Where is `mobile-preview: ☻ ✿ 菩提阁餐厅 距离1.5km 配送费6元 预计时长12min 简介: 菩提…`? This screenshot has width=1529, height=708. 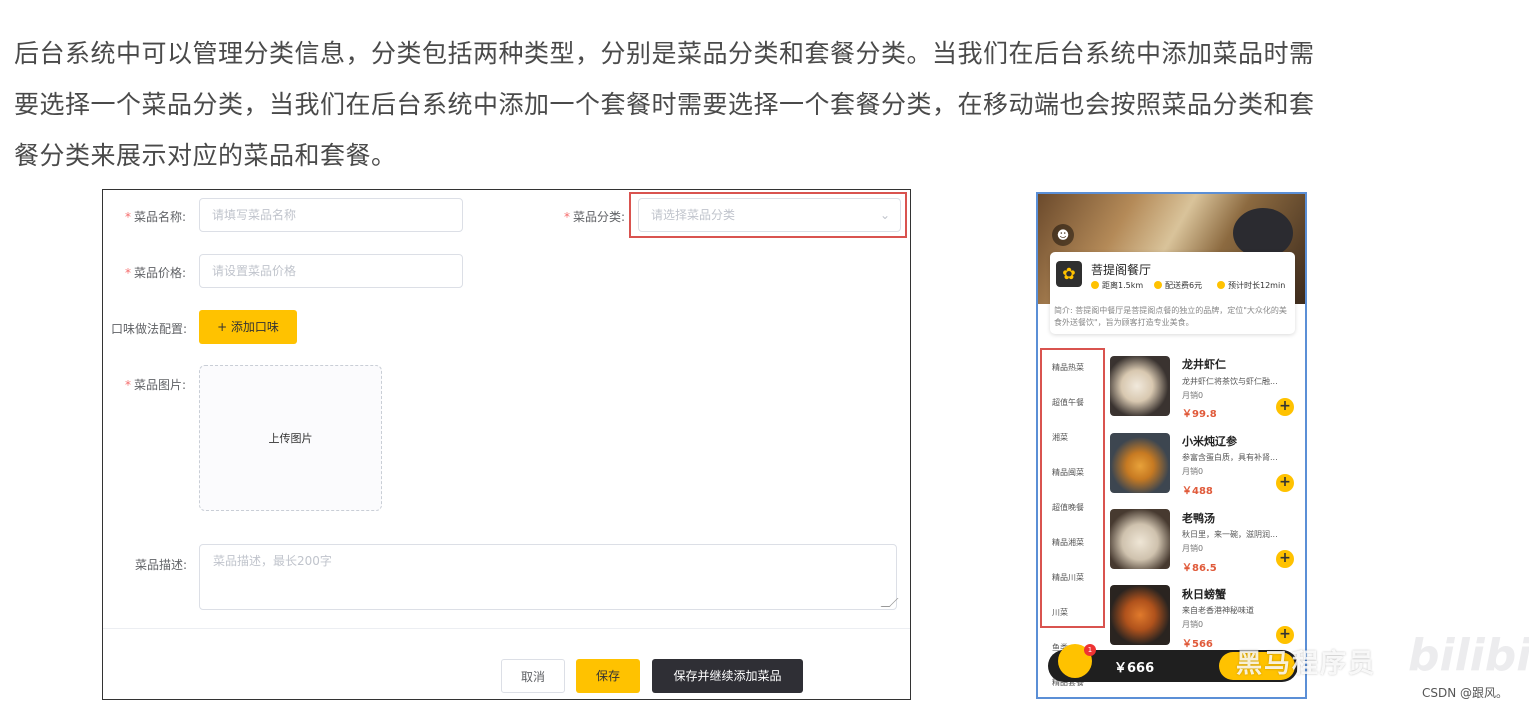 mobile-preview: ☻ ✿ 菩提阁餐厅 距离1.5km 配送费6元 预计时长12min 简介: 菩提… is located at coordinates (1171, 445).